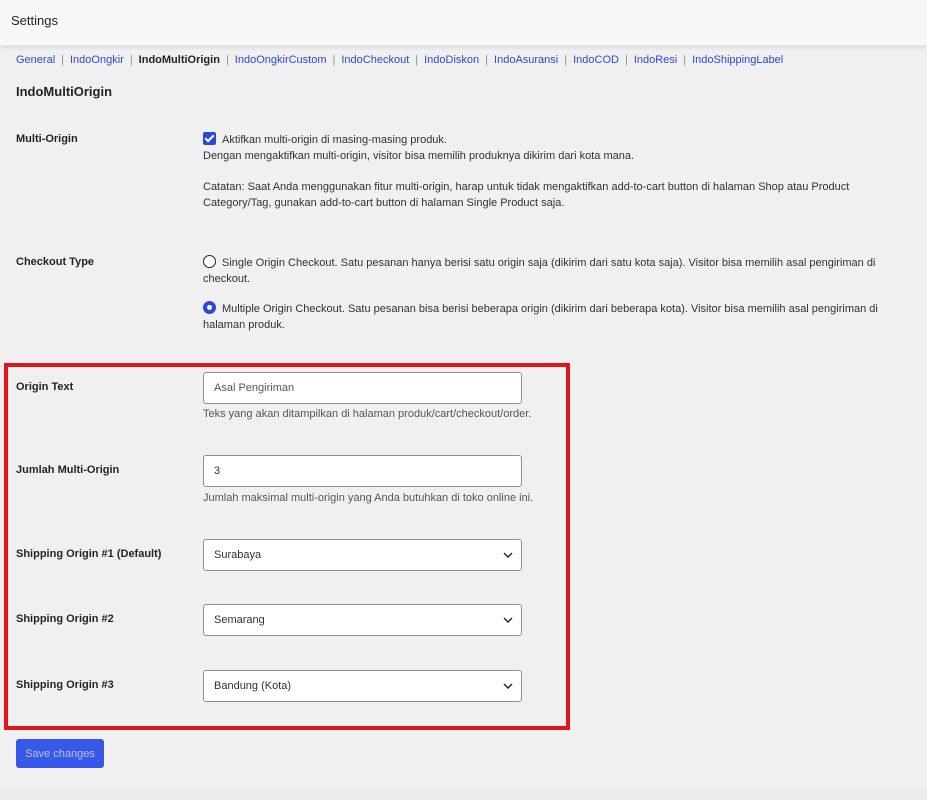 The height and width of the screenshot is (800, 927). I want to click on shipping-origin-2-select: Semarang, so click(362, 620).